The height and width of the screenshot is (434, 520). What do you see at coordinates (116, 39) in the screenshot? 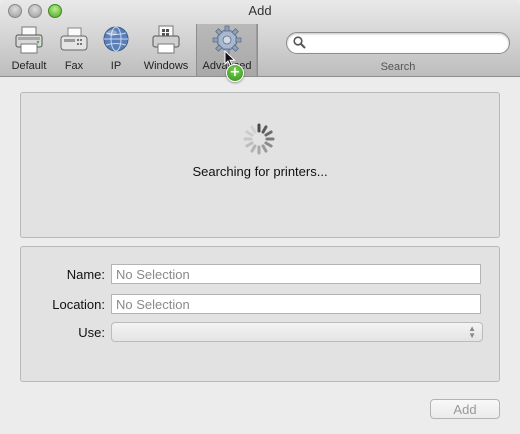
I see `globe-icon` at bounding box center [116, 39].